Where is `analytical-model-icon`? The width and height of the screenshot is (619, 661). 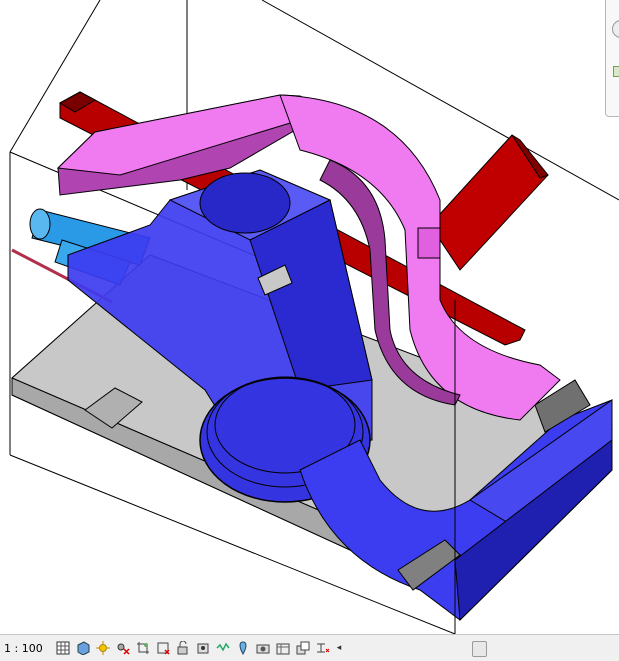
analytical-model-icon is located at coordinates (282, 648).